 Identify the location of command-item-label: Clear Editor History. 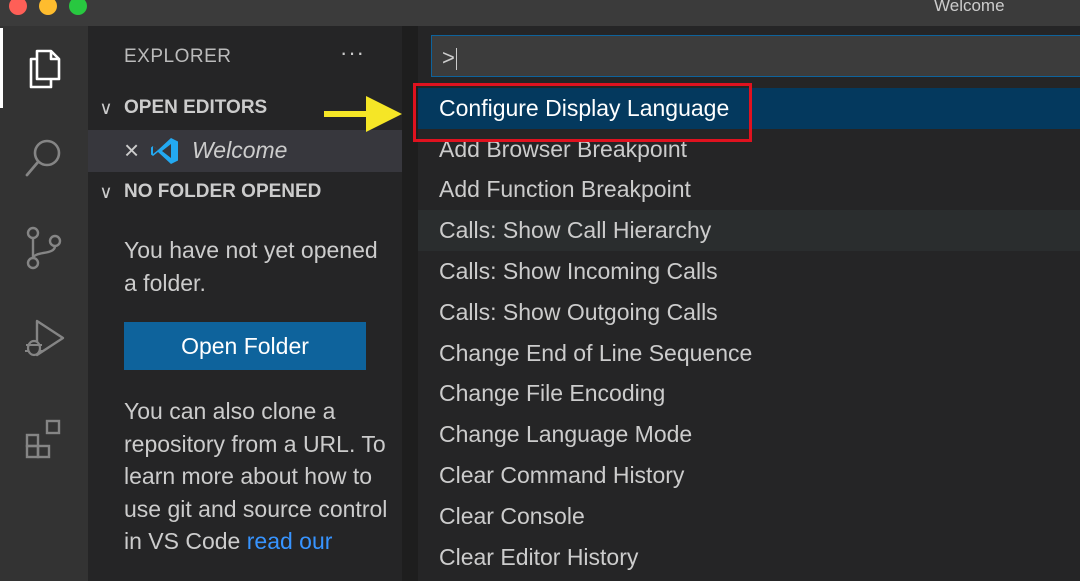
(539, 556).